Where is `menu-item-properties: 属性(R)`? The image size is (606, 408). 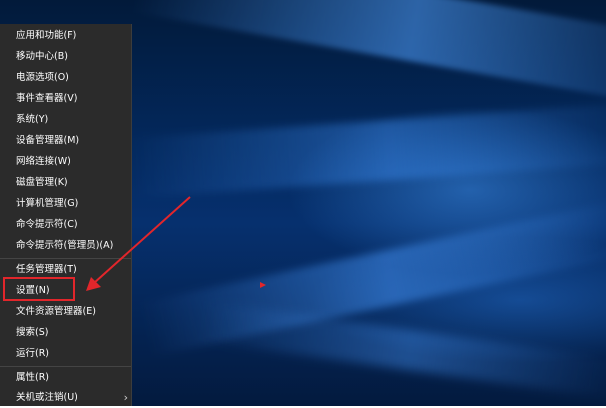
menu-item-properties: 属性(R) is located at coordinates (65, 378).